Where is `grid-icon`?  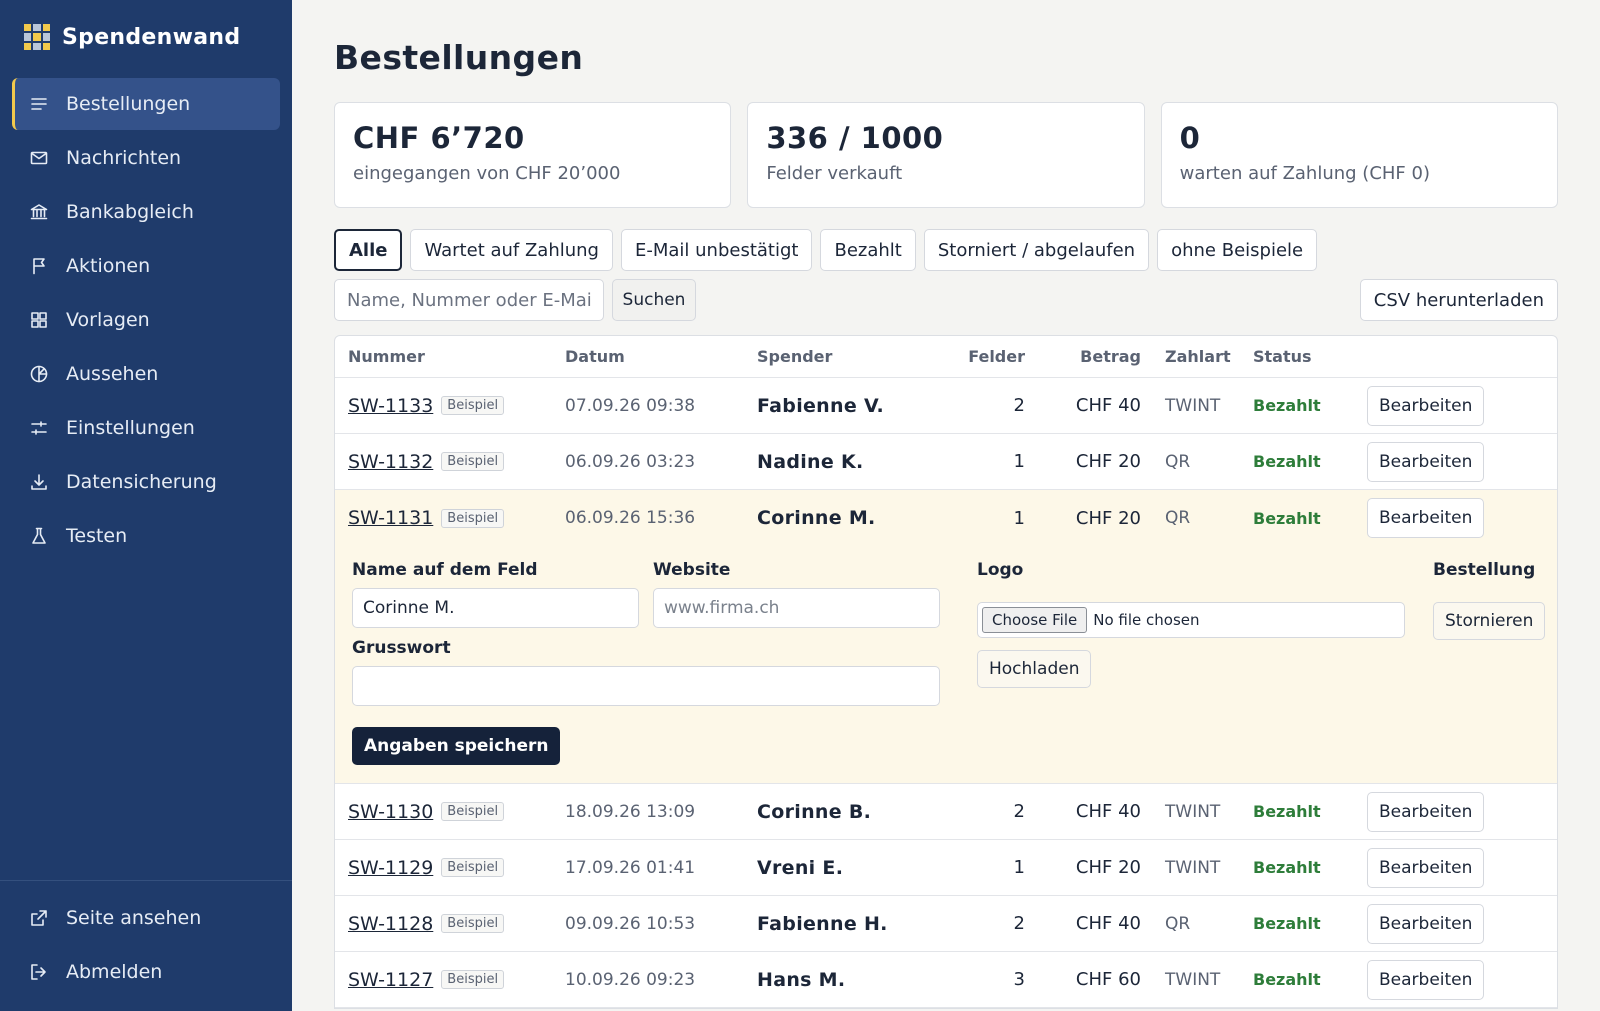
grid-icon is located at coordinates (39, 320).